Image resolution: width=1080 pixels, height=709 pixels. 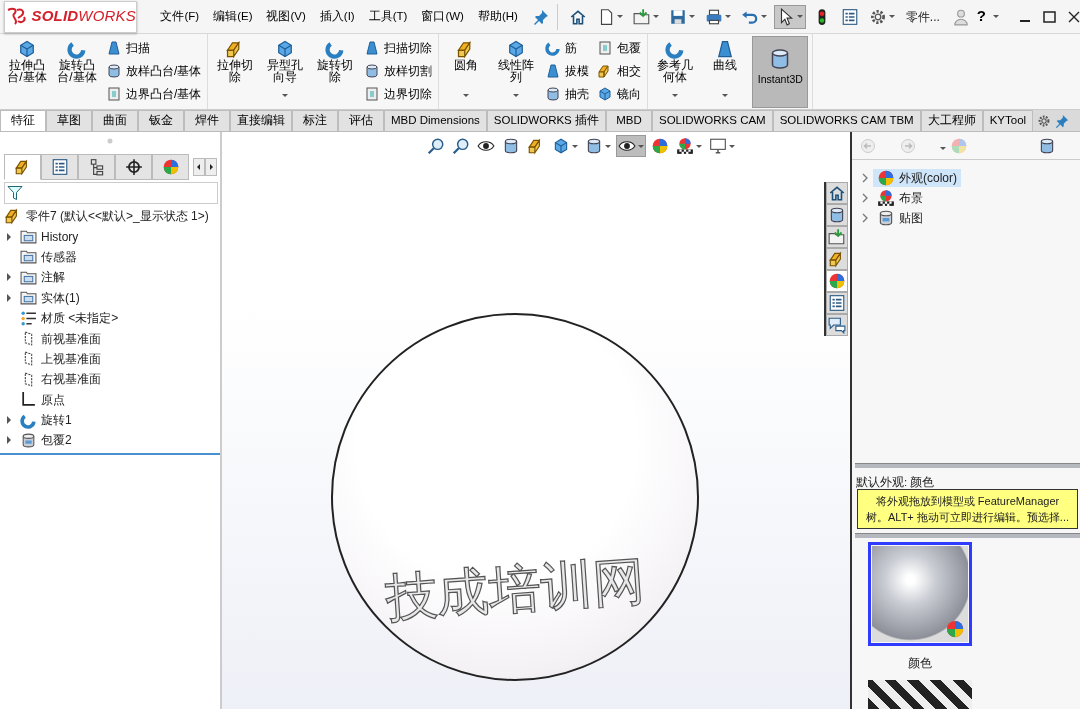 What do you see at coordinates (27, 71) in the screenshot?
I see `command-button: 拉伸凸台/基体` at bounding box center [27, 71].